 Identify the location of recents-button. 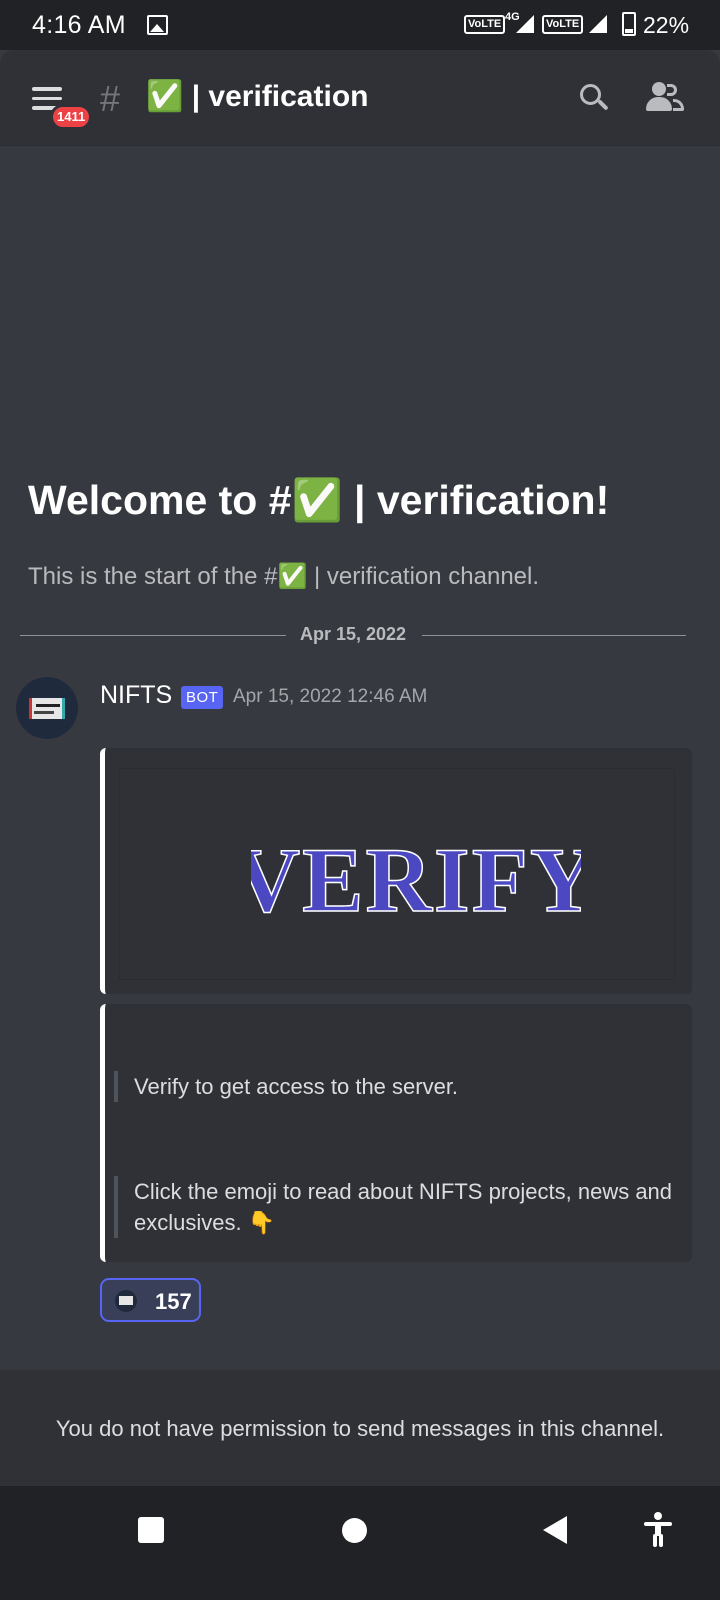
(151, 1530).